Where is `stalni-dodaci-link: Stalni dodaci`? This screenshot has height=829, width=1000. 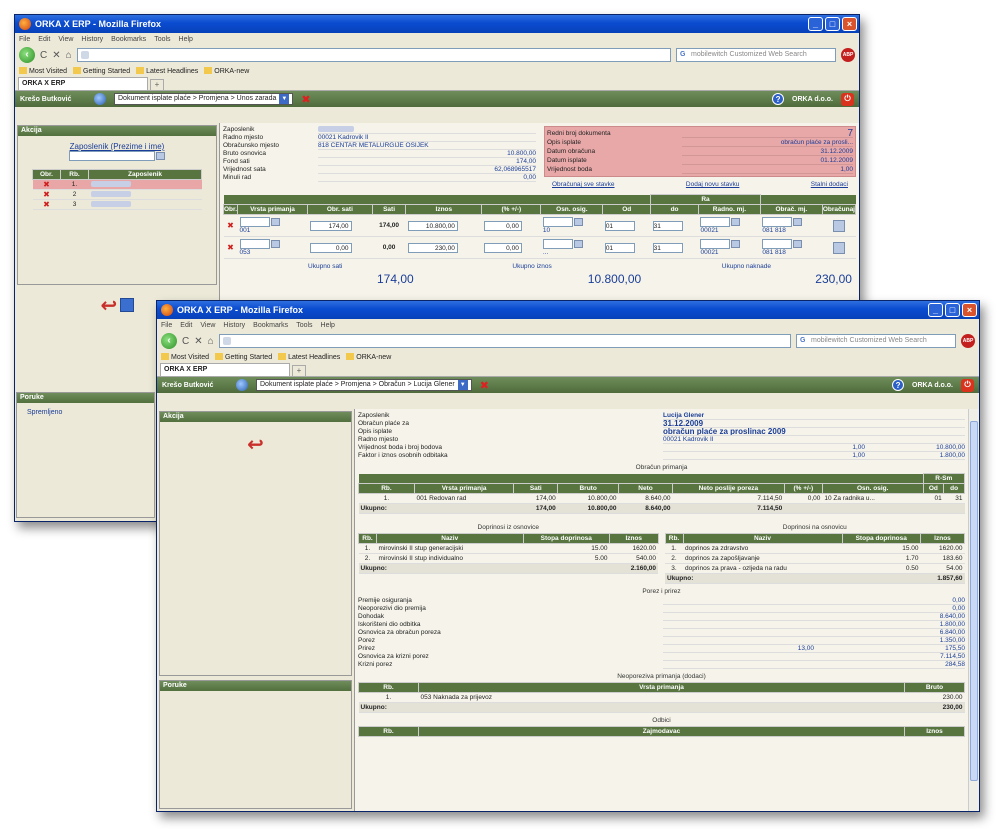
stalni-dodaci-link: Stalni dodaci is located at coordinates (829, 184).